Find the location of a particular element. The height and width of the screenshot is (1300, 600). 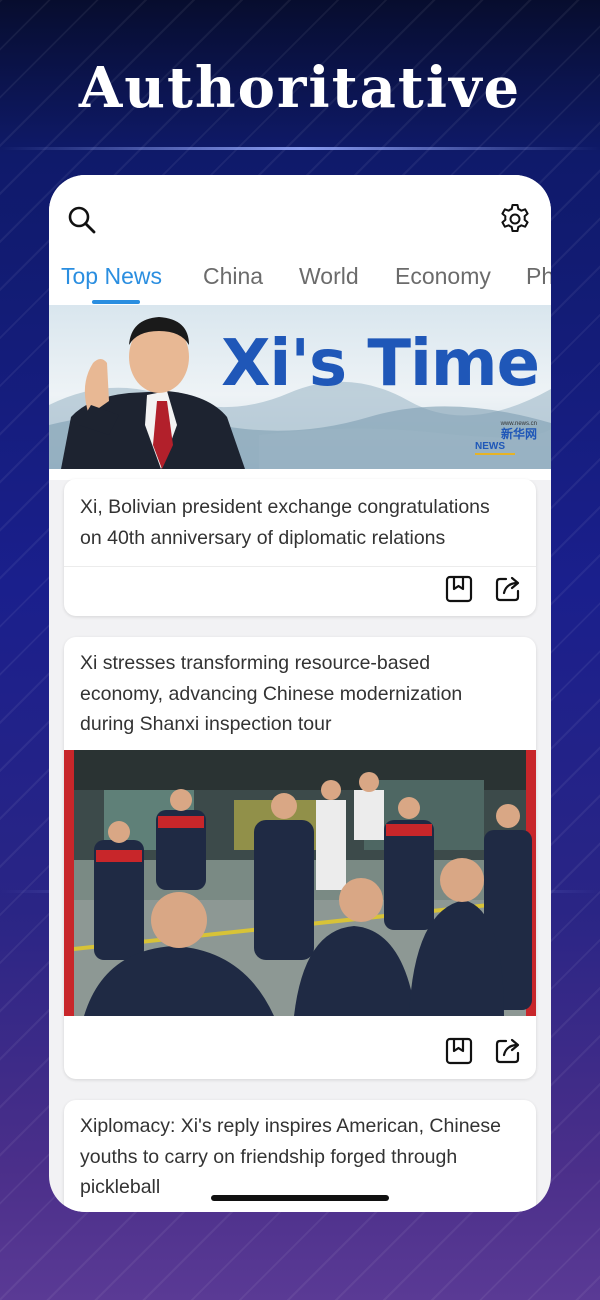

logo-en-text: NEWS is located at coordinates (495, 448).